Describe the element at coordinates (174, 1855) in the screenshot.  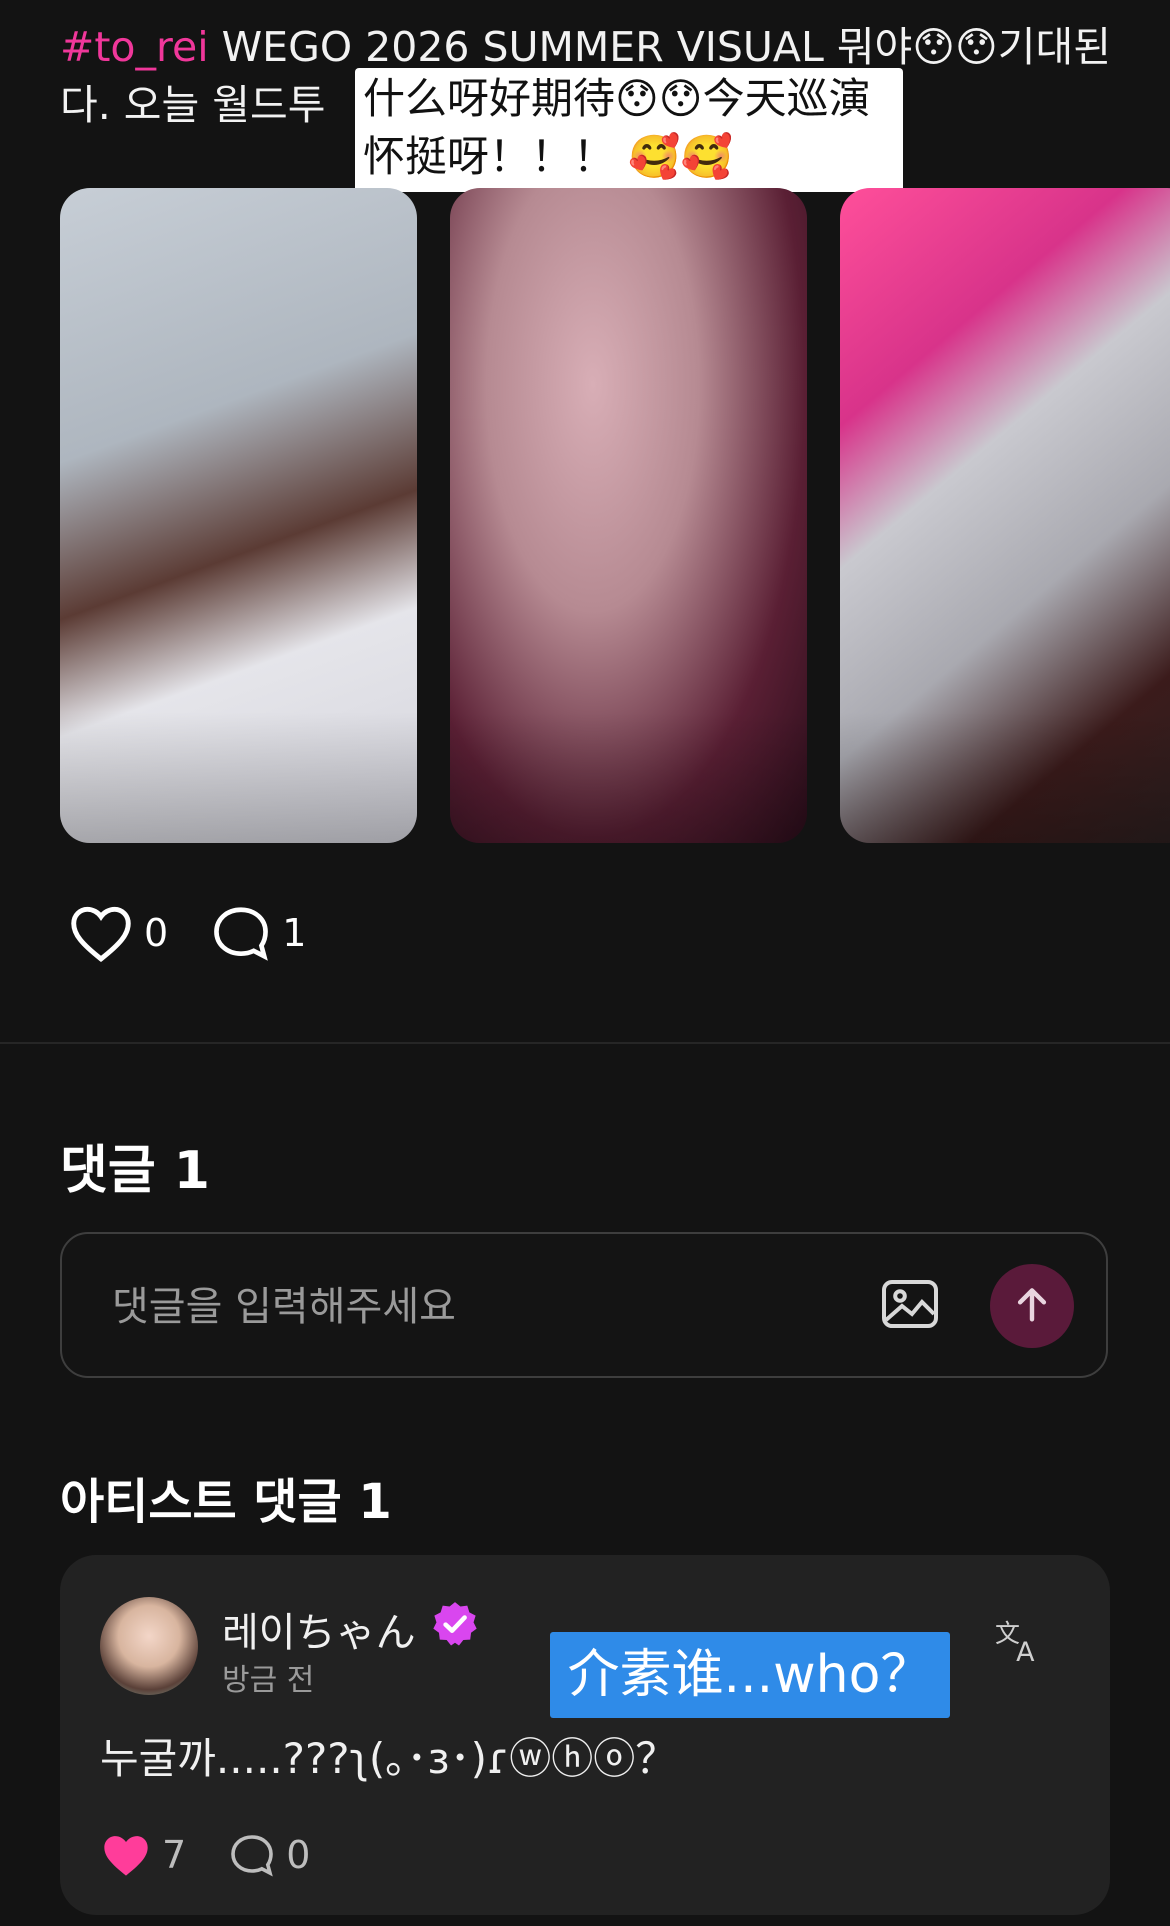
I see `comment-like-count: 7` at that location.